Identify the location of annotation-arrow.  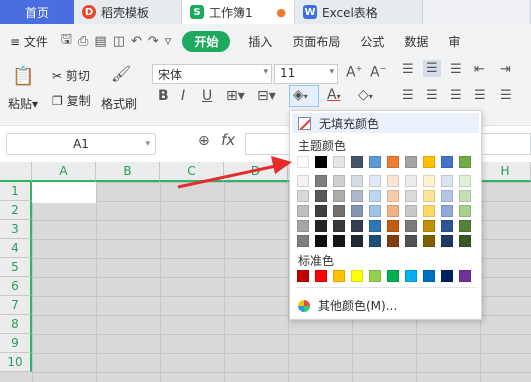
(234, 172).